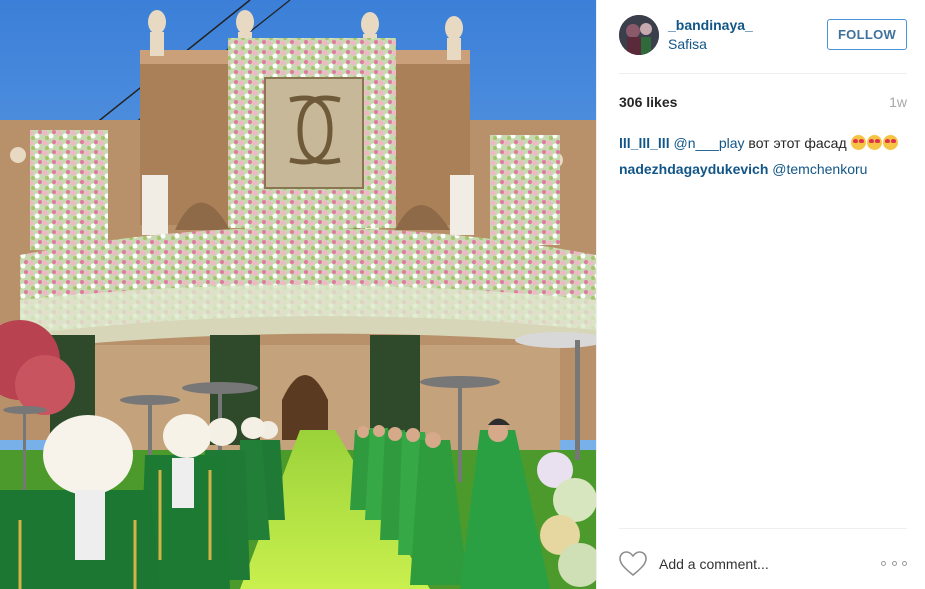 The height and width of the screenshot is (589, 925). What do you see at coordinates (867, 34) in the screenshot?
I see `follow-button: FOLLOW` at bounding box center [867, 34].